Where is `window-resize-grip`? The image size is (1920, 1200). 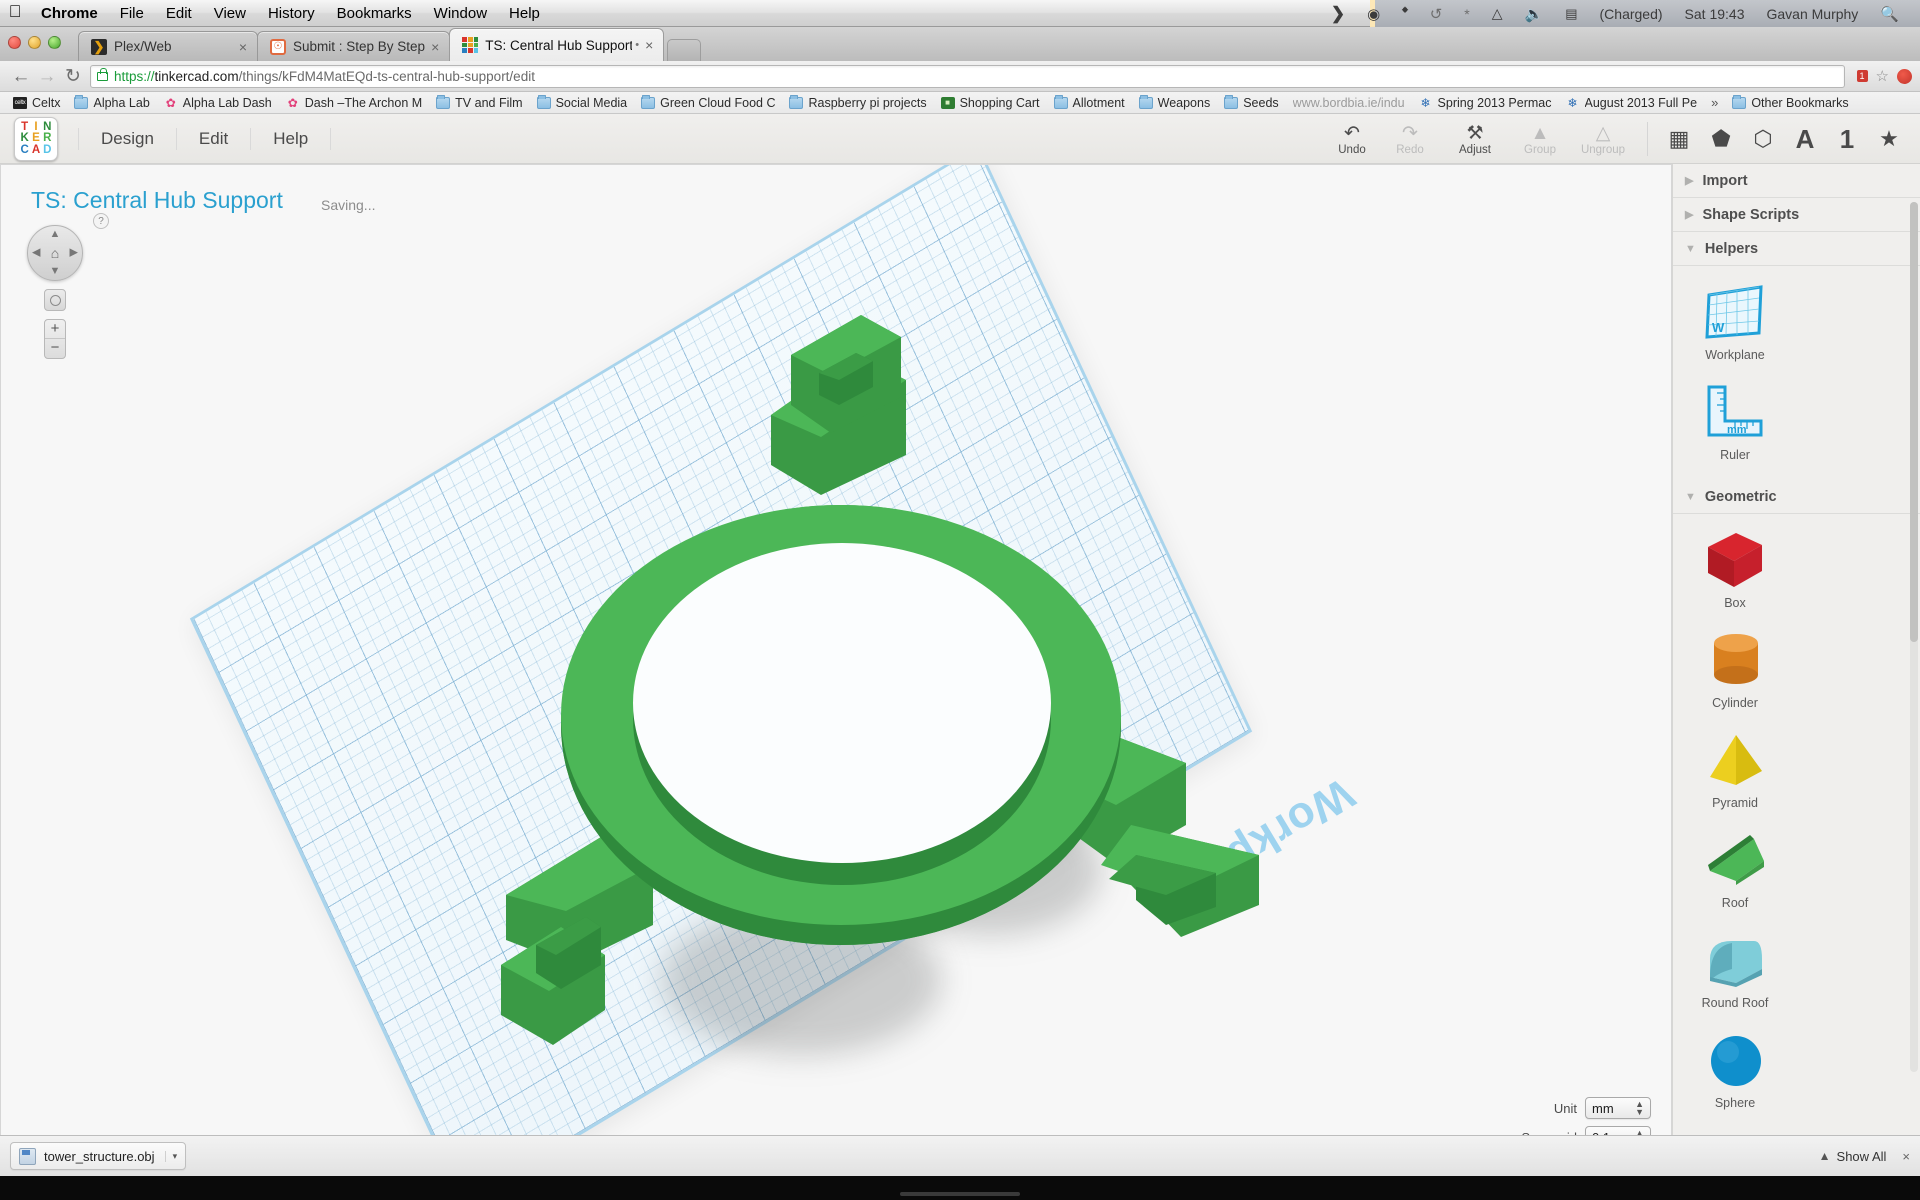 window-resize-grip is located at coordinates (960, 1194).